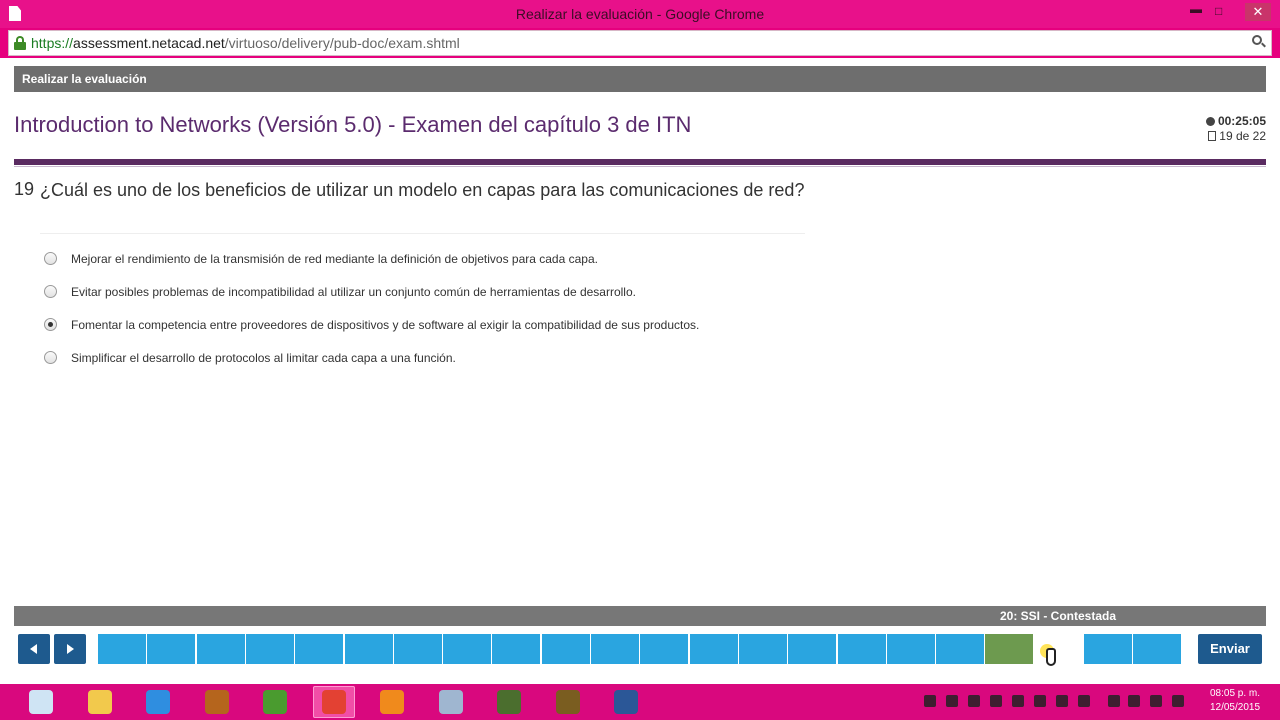 Image resolution: width=1280 pixels, height=720 pixels. What do you see at coordinates (1259, 42) in the screenshot?
I see `zoom-icon` at bounding box center [1259, 42].